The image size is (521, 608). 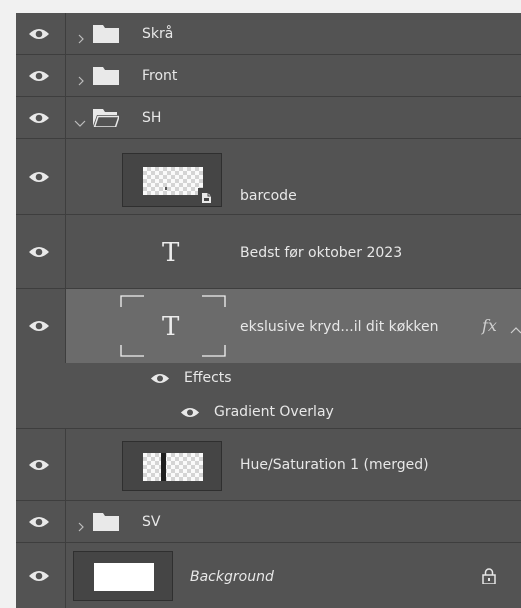 What do you see at coordinates (268, 196) in the screenshot?
I see `layer-name: barcode` at bounding box center [268, 196].